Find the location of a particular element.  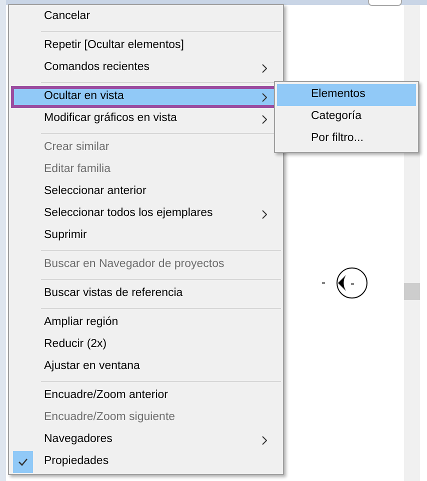

menu-item: Reducir (2x) is located at coordinates (146, 345).